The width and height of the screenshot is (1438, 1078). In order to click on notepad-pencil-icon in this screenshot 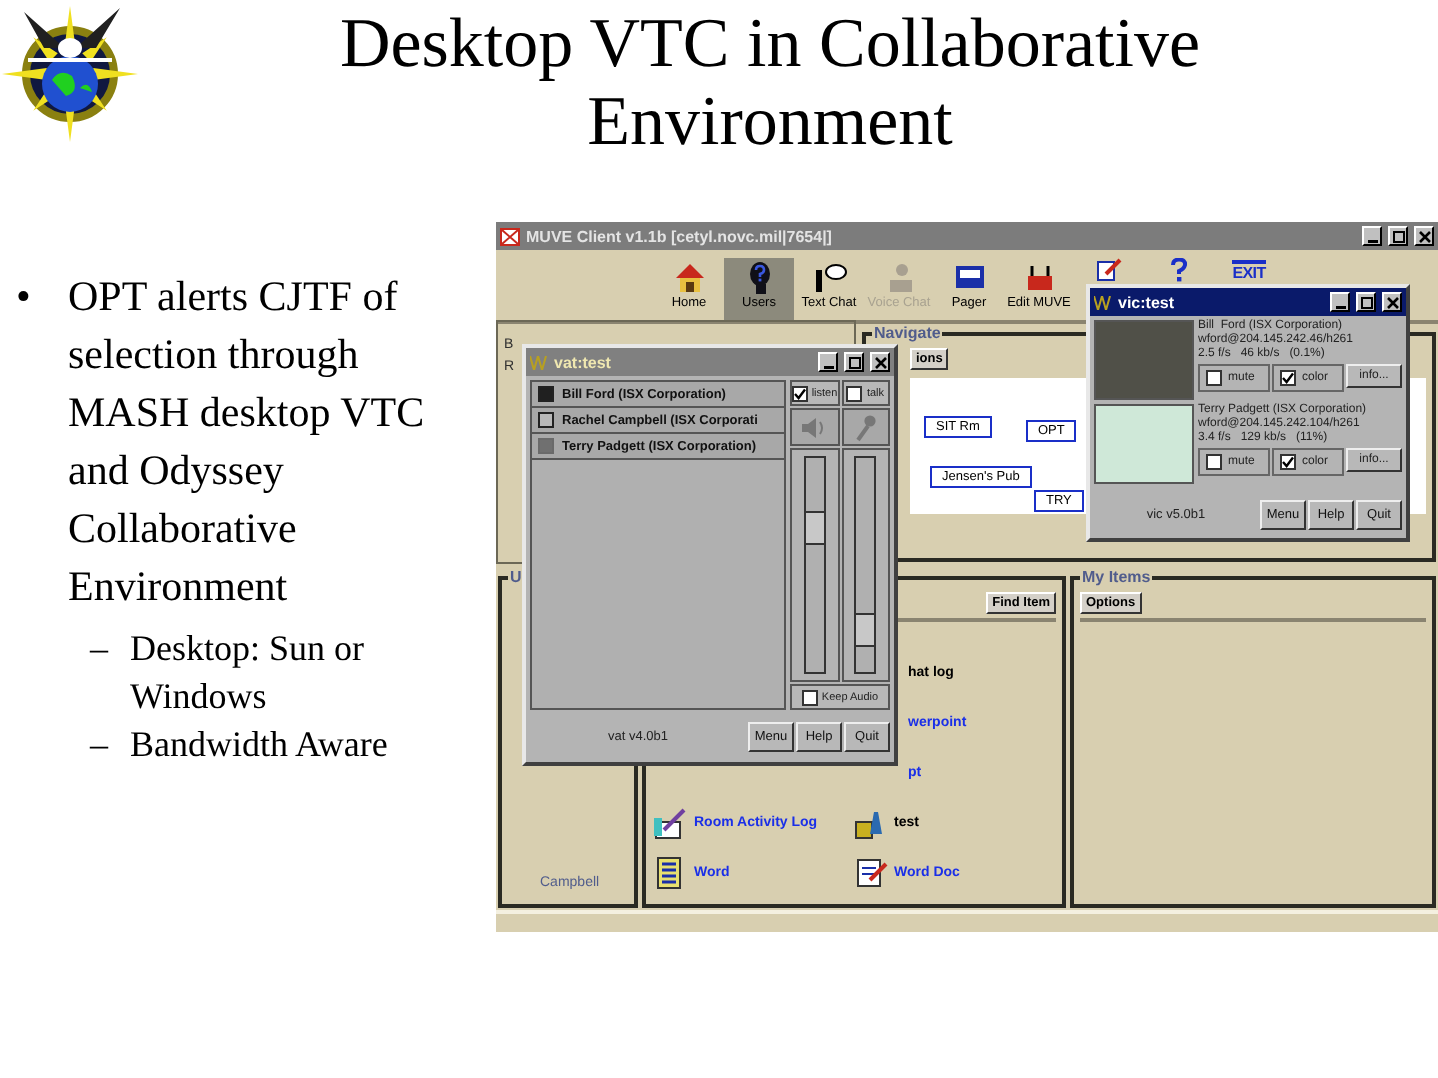, I will do `click(1109, 270)`.